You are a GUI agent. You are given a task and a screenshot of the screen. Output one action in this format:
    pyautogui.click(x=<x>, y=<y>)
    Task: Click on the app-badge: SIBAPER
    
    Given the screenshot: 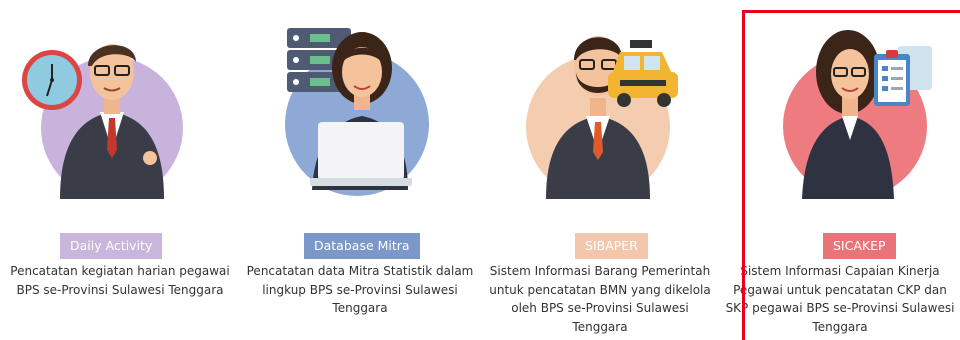 What is the action you would take?
    pyautogui.click(x=611, y=246)
    